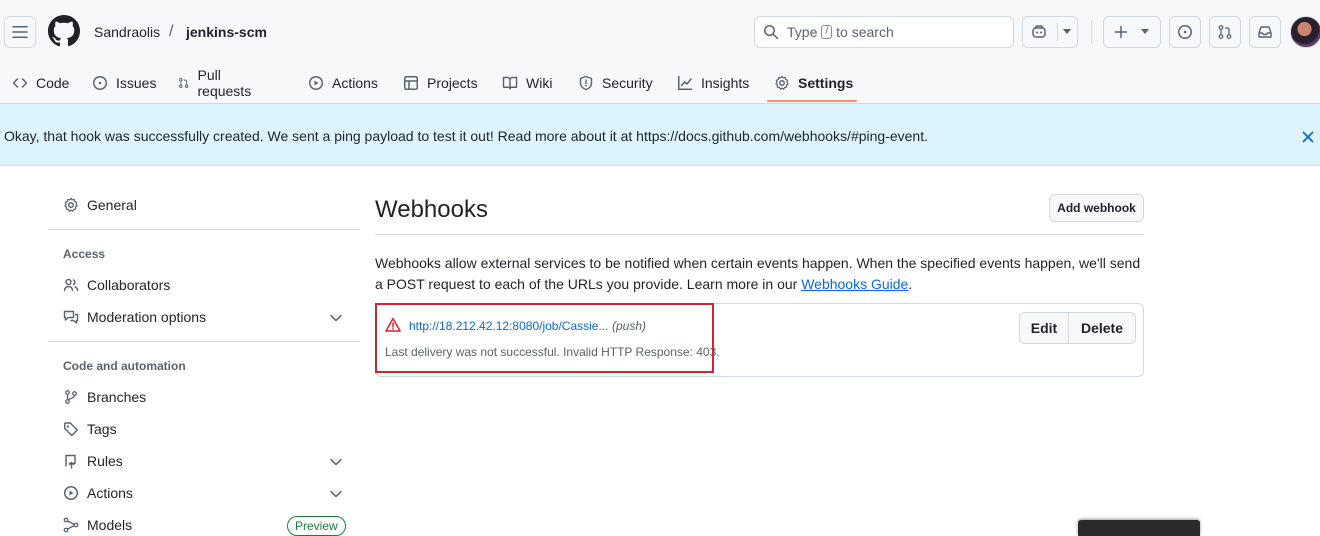 This screenshot has width=1320, height=536. What do you see at coordinates (71, 285) in the screenshot?
I see `people-icon` at bounding box center [71, 285].